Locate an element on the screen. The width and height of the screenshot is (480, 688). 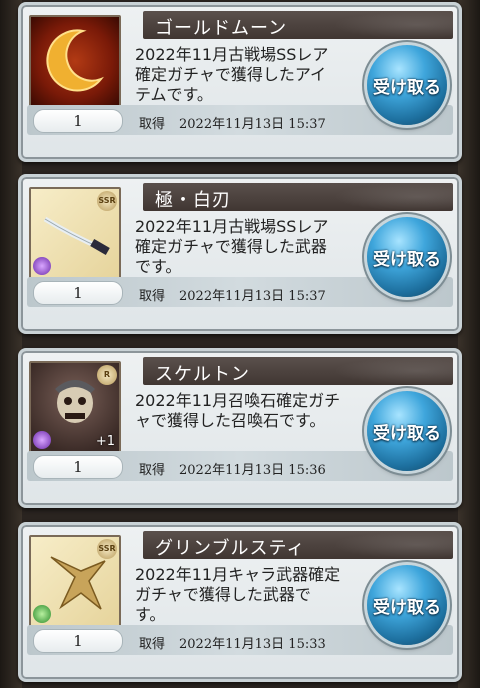
boar-weapon-icon: SSR is located at coordinates (75, 581).